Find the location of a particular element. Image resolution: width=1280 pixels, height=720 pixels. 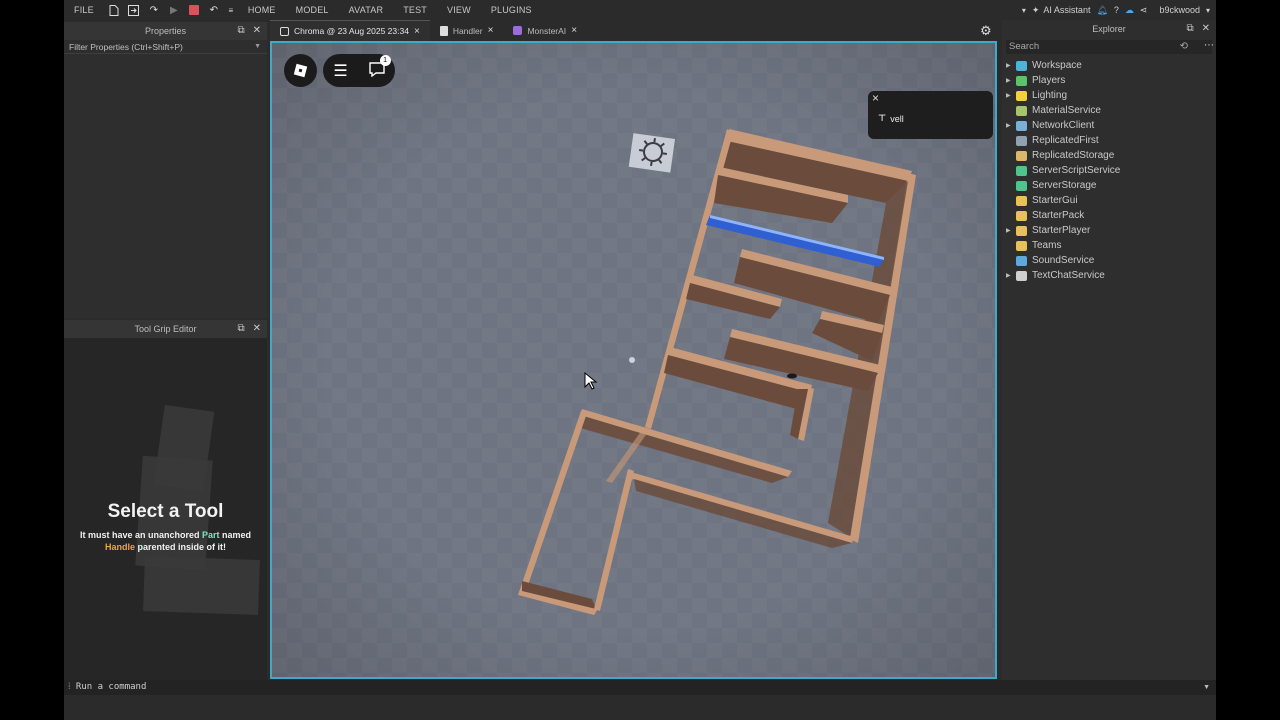

more-options-icon: ⋯ is located at coordinates (1209, 46).